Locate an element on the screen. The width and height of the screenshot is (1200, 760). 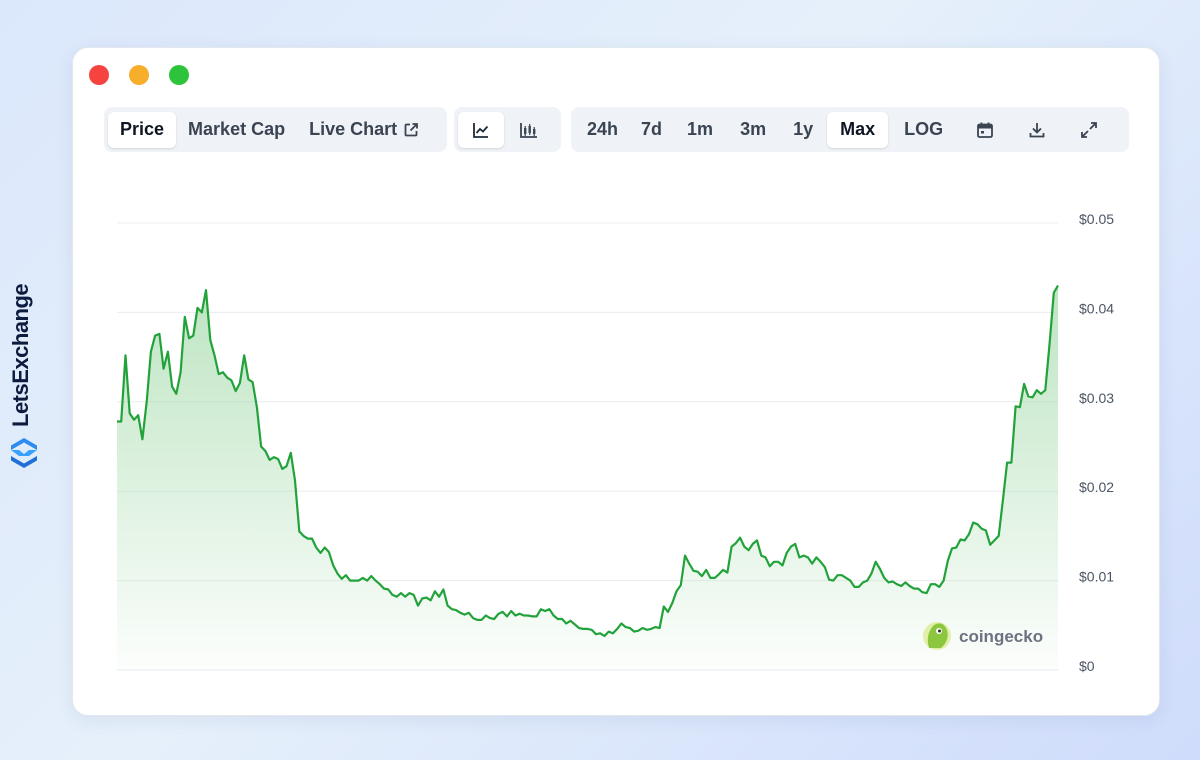
brand-name: LetsExchange is located at coordinates (20, 355).